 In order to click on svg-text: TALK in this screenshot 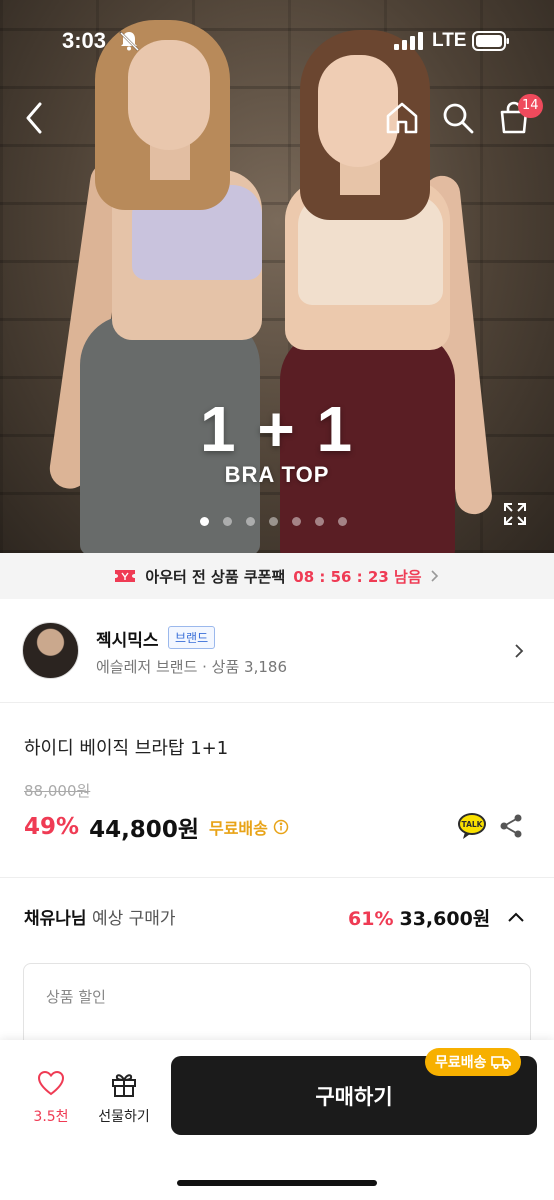, I will do `click(473, 824)`.